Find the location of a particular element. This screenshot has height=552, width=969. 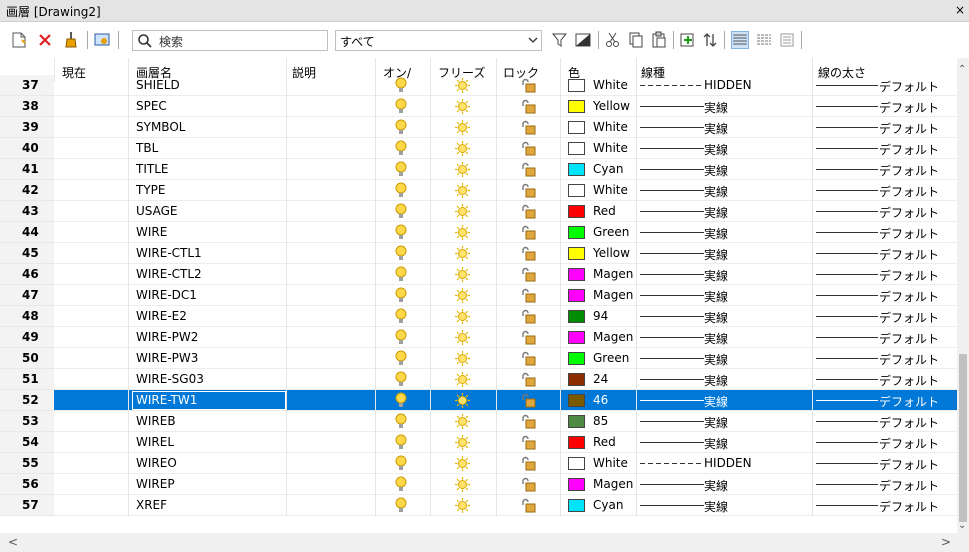

layer-name: WIRE-E2 is located at coordinates (161, 316).